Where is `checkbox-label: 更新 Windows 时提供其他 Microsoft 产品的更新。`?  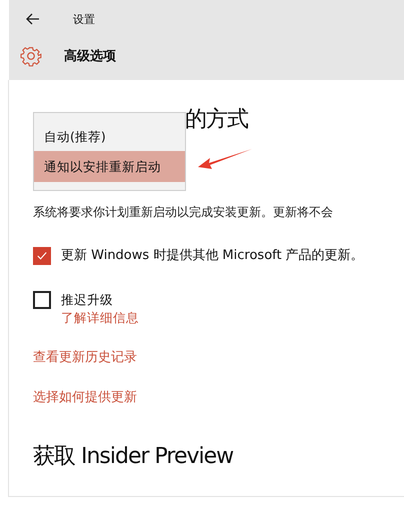
checkbox-label: 更新 Windows 时提供其他 Microsoft 产品的更新。 is located at coordinates (212, 256).